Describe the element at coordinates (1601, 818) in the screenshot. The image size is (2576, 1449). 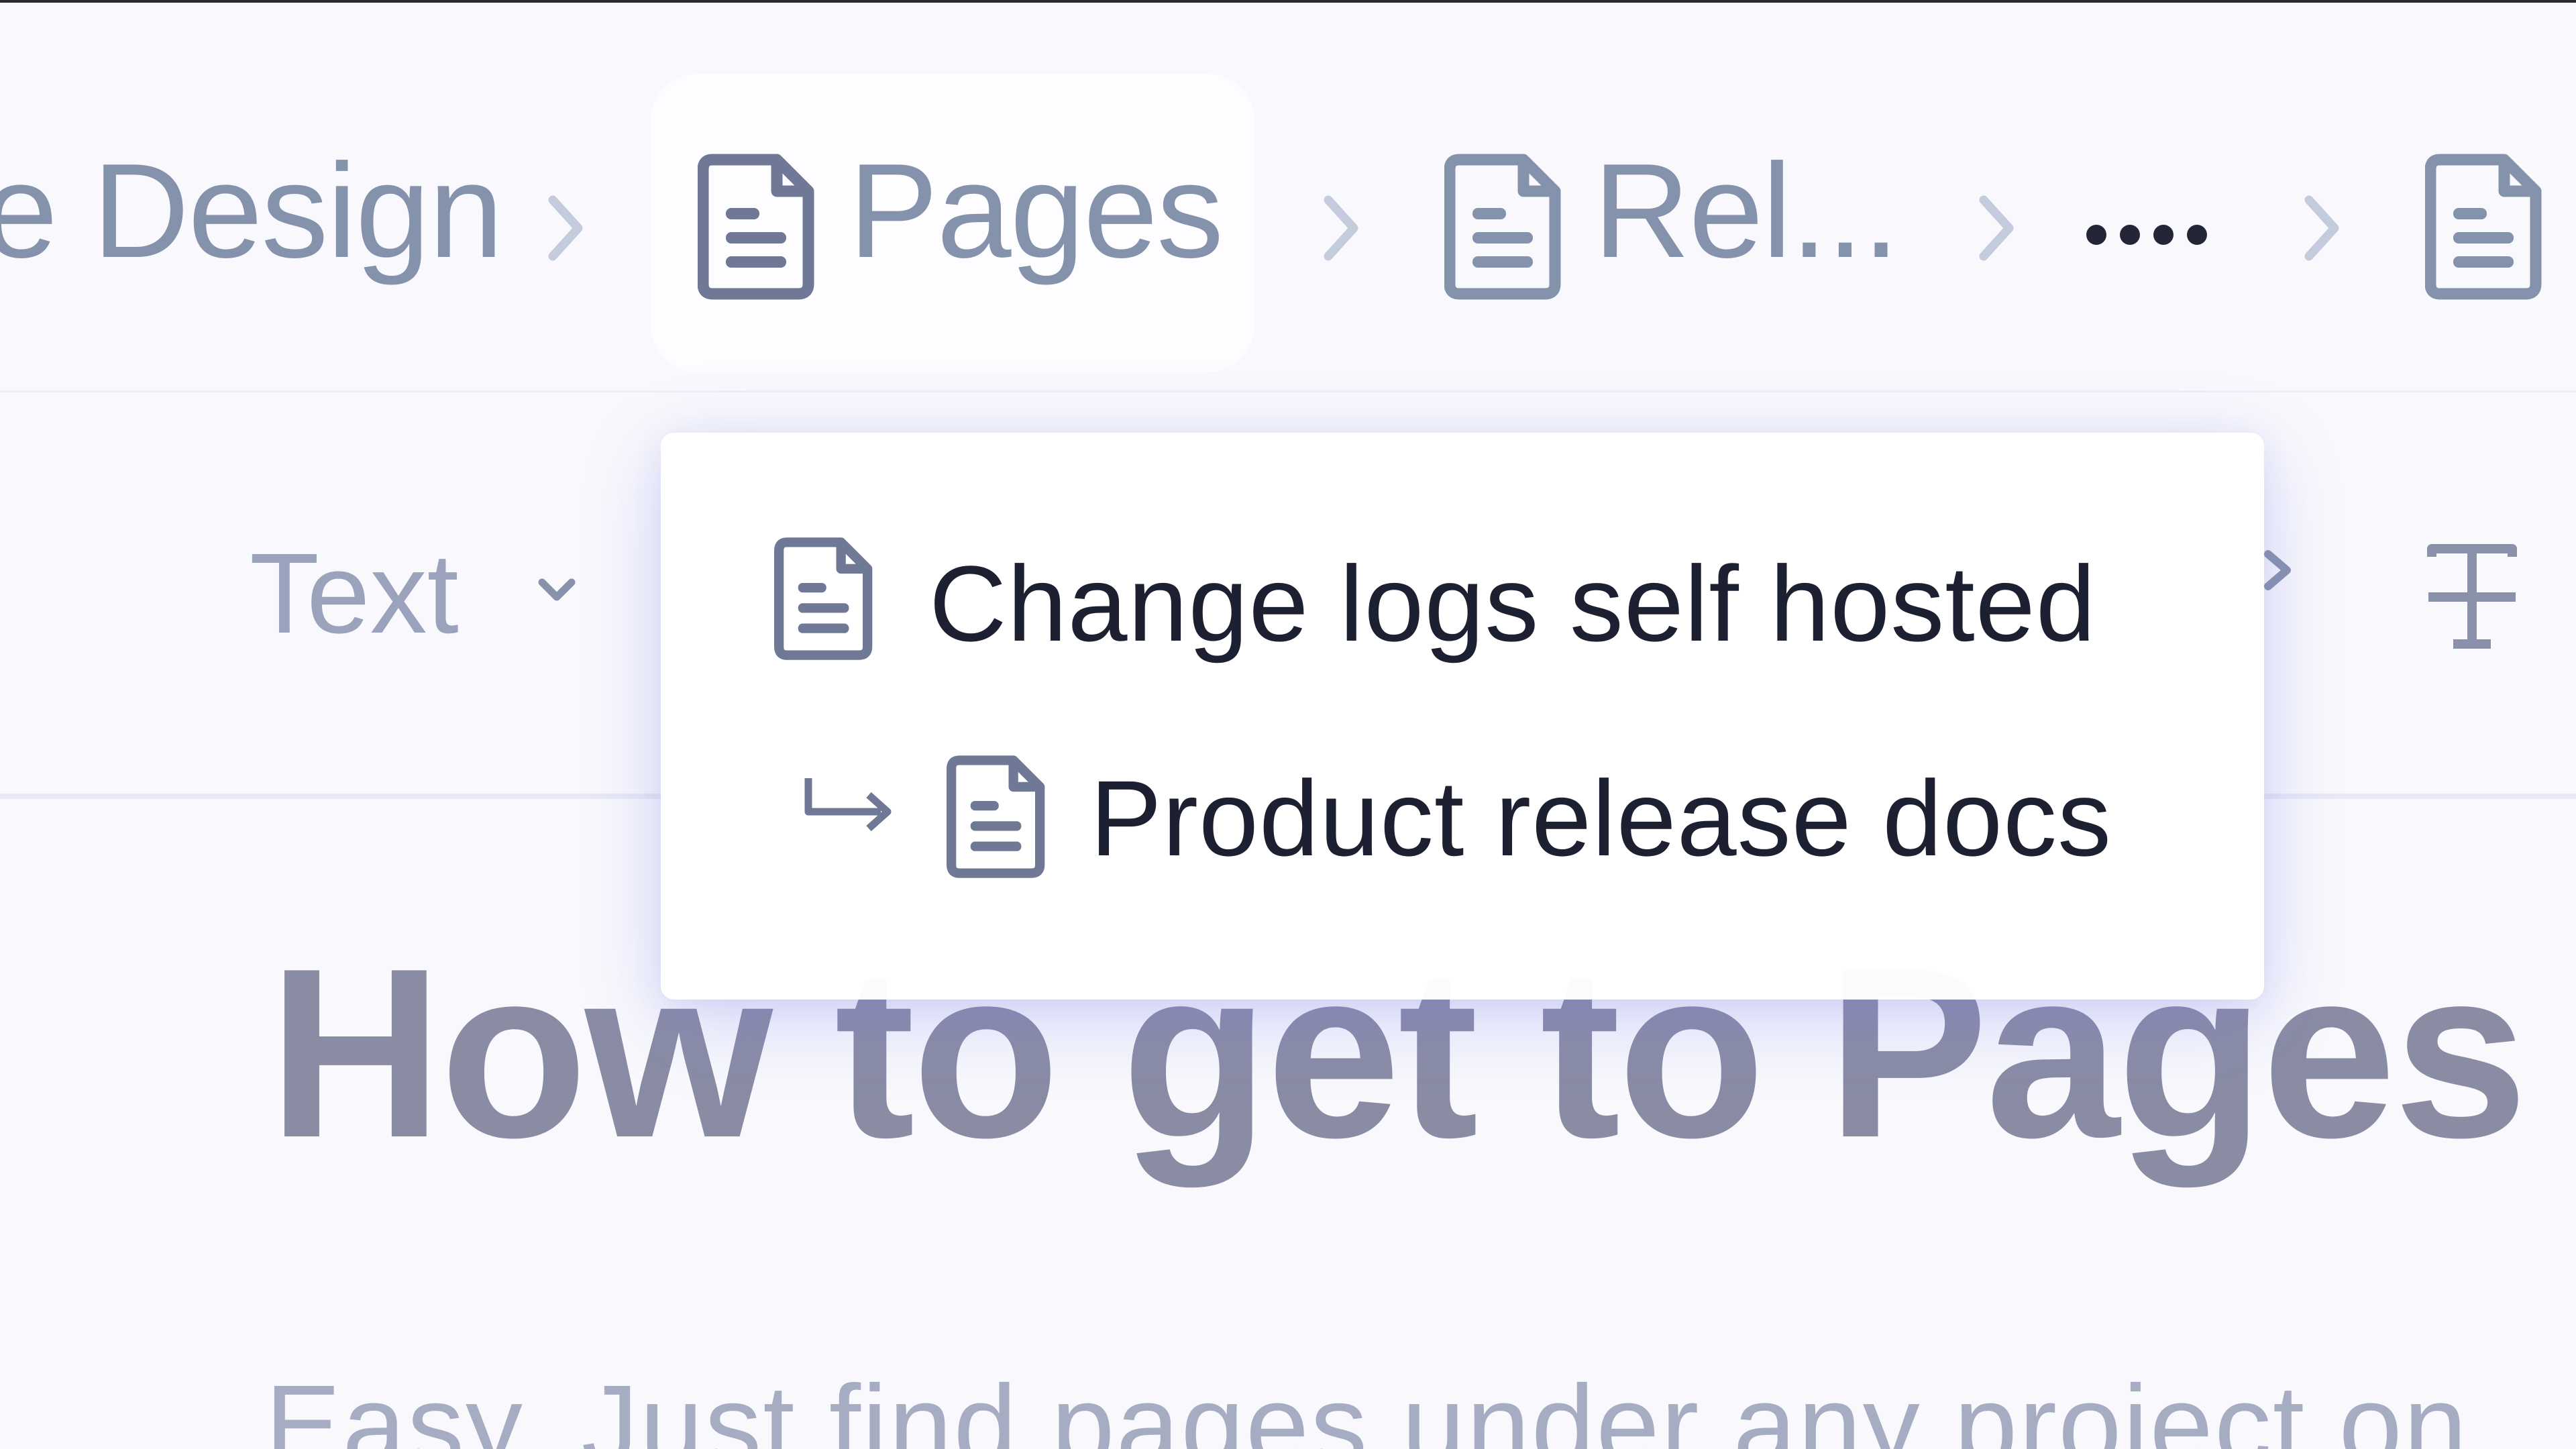
I see `dropdown-item-label: Product release docs` at that location.